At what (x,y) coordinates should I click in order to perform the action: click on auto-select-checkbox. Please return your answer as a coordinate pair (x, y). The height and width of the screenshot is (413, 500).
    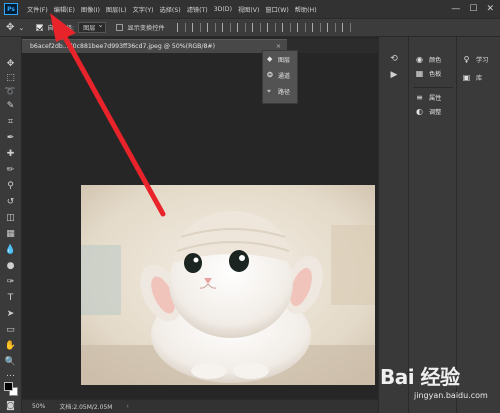
    Looking at the image, I should click on (40, 27).